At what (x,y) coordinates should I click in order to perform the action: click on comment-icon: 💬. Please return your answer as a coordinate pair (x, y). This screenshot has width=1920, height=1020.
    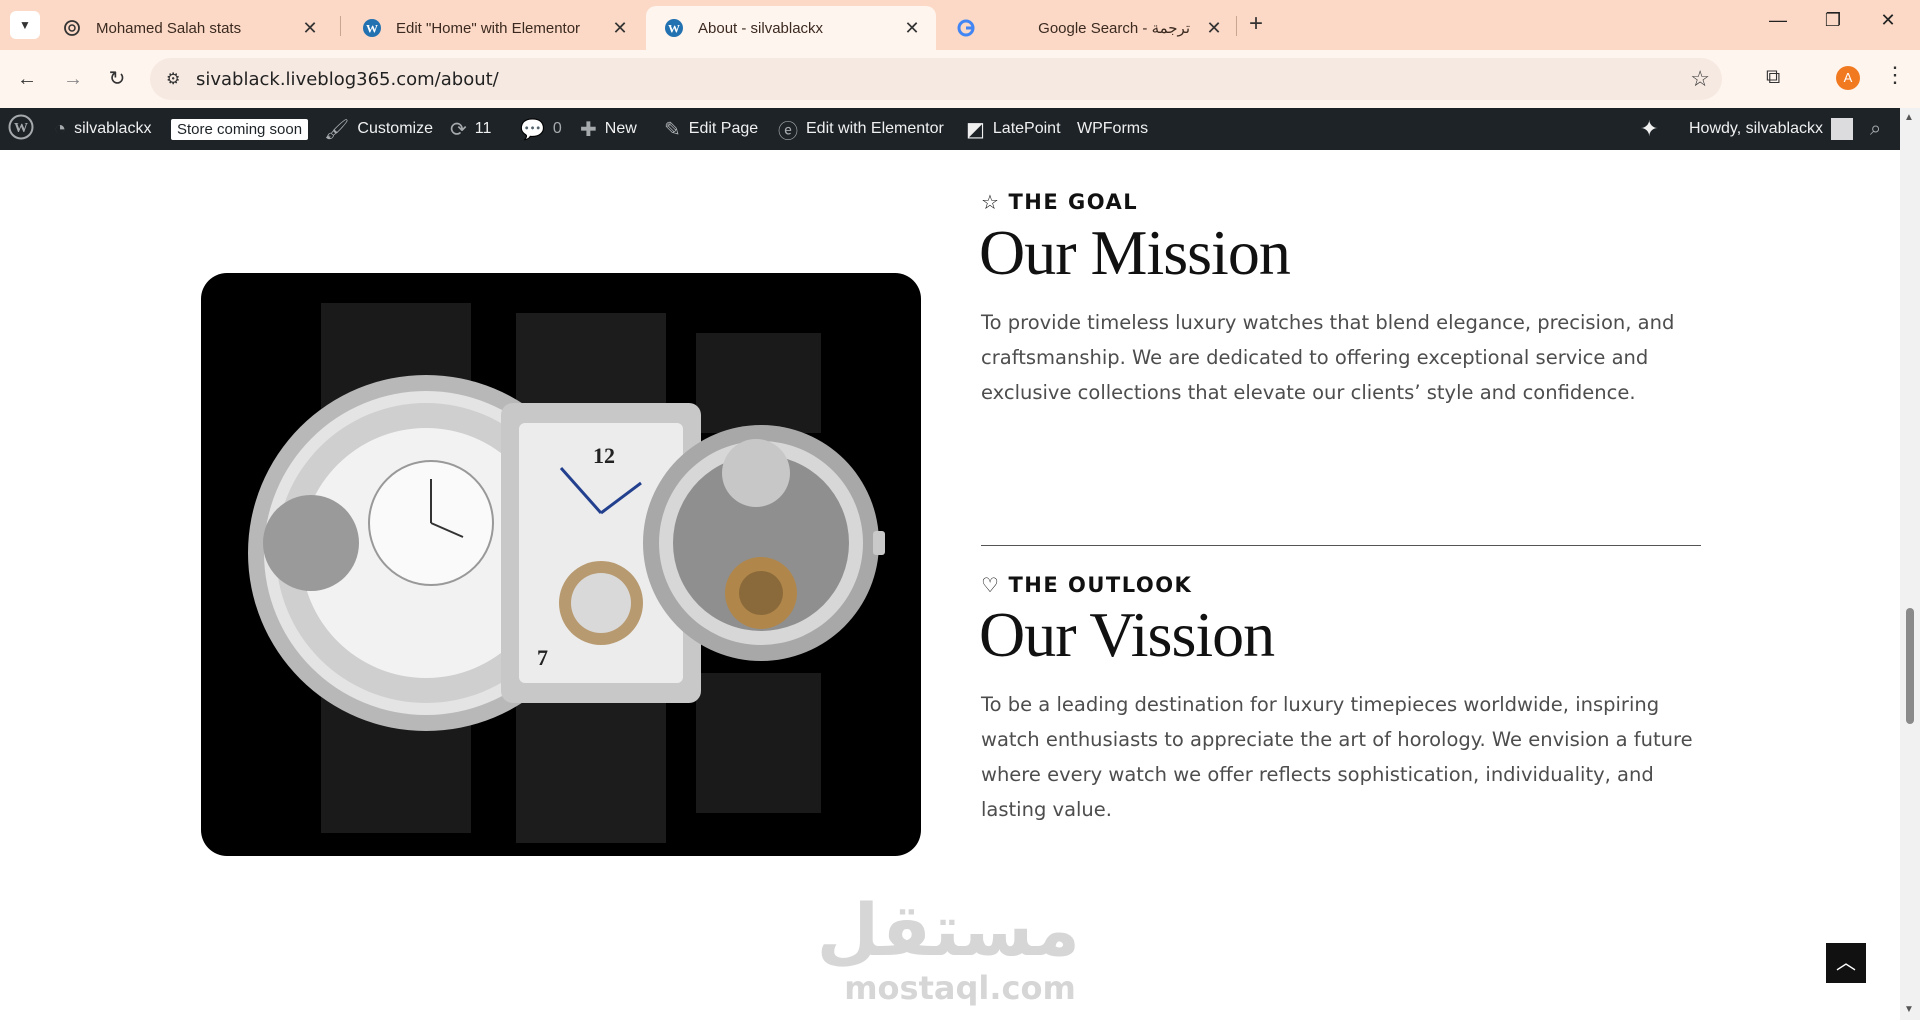
    Looking at the image, I should click on (532, 129).